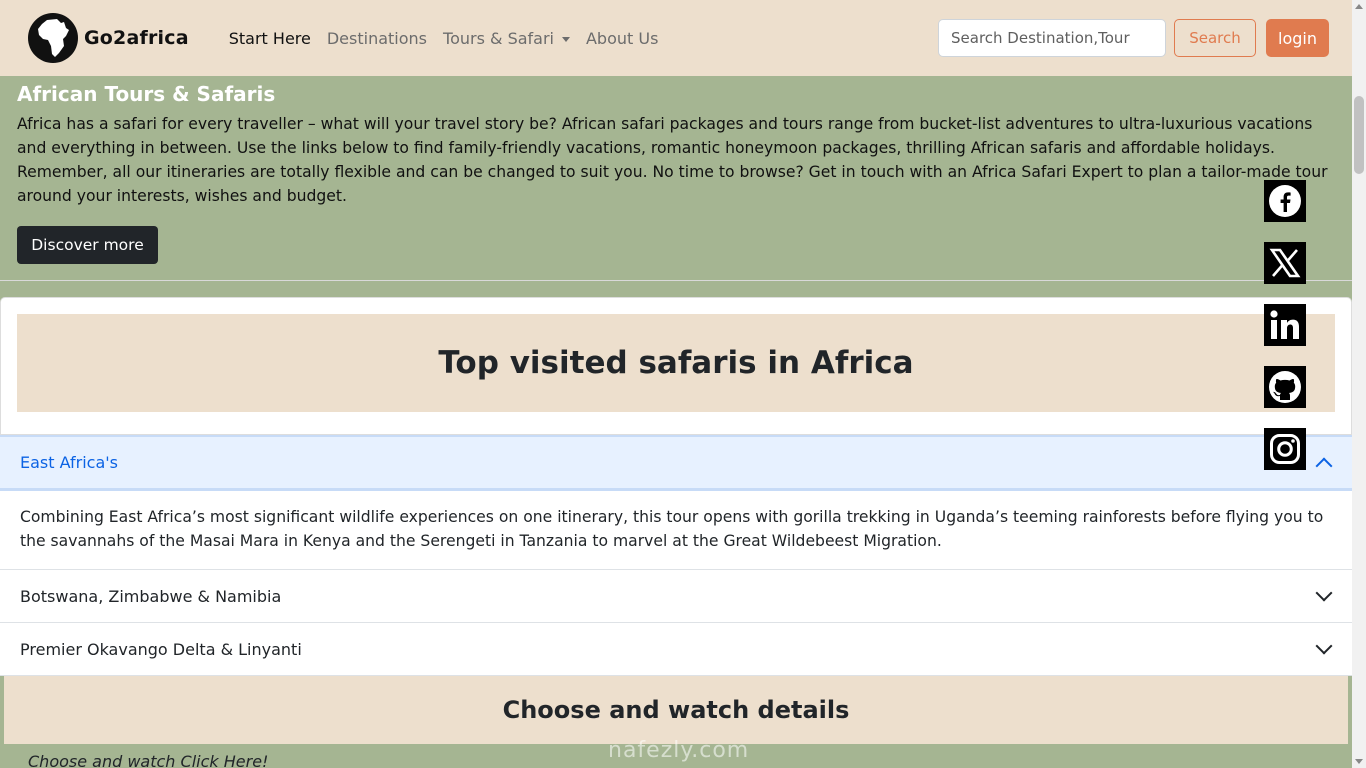 The width and height of the screenshot is (1366, 768). What do you see at coordinates (270, 38) in the screenshot?
I see `nav-link-start-here: Start Here` at bounding box center [270, 38].